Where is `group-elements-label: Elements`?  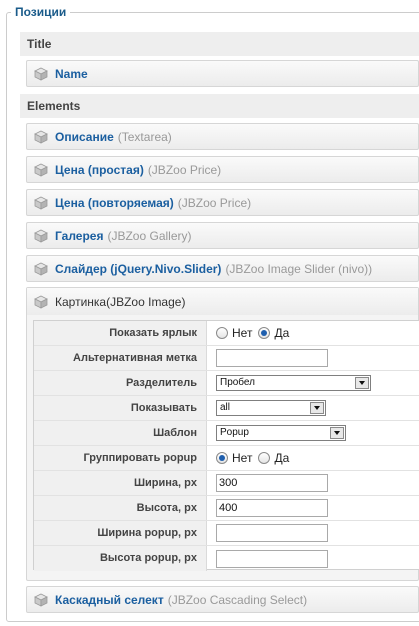 group-elements-label: Elements is located at coordinates (219, 106).